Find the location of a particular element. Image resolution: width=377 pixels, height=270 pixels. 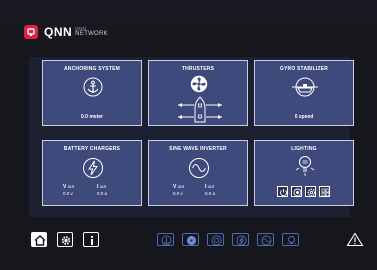

gyro-stabilizer-title: GYRO STABILIZER is located at coordinates (304, 69).